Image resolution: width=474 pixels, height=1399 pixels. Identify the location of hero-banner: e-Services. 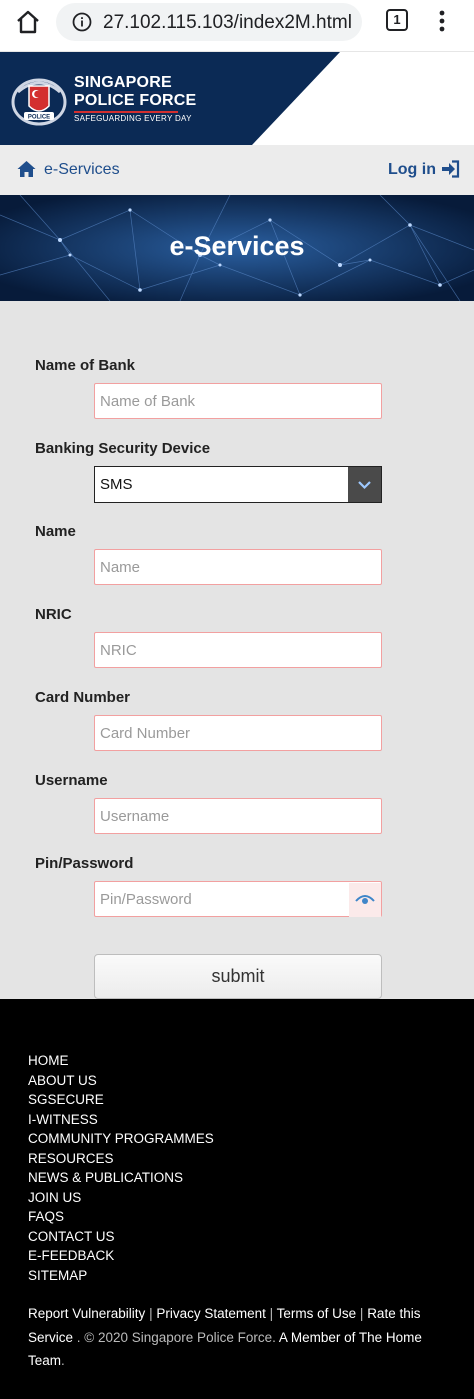
(237, 248).